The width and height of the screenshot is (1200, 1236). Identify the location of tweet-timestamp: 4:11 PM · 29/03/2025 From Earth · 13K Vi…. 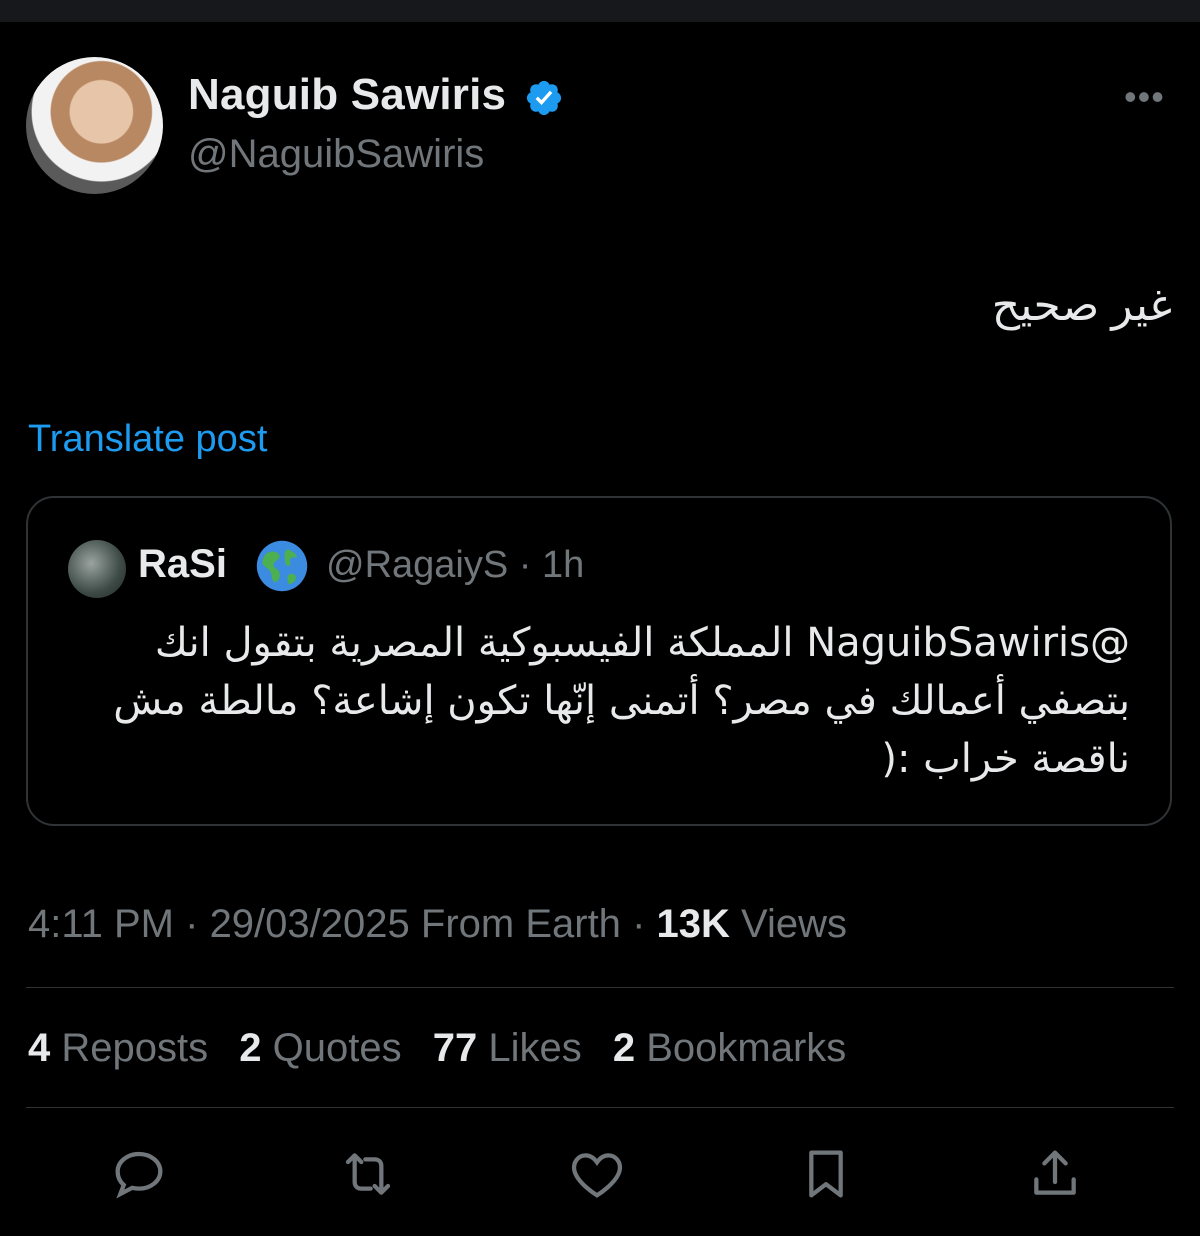
(437, 924).